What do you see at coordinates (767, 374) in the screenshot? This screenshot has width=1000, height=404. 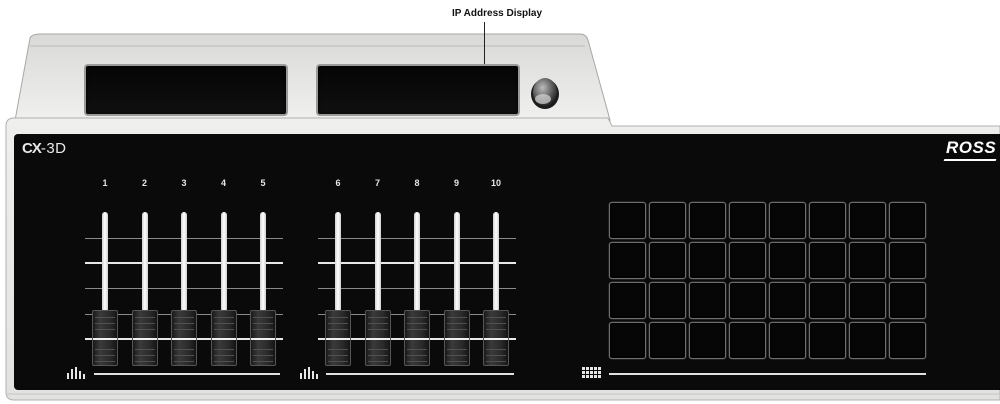 I see `button-grid-underline` at bounding box center [767, 374].